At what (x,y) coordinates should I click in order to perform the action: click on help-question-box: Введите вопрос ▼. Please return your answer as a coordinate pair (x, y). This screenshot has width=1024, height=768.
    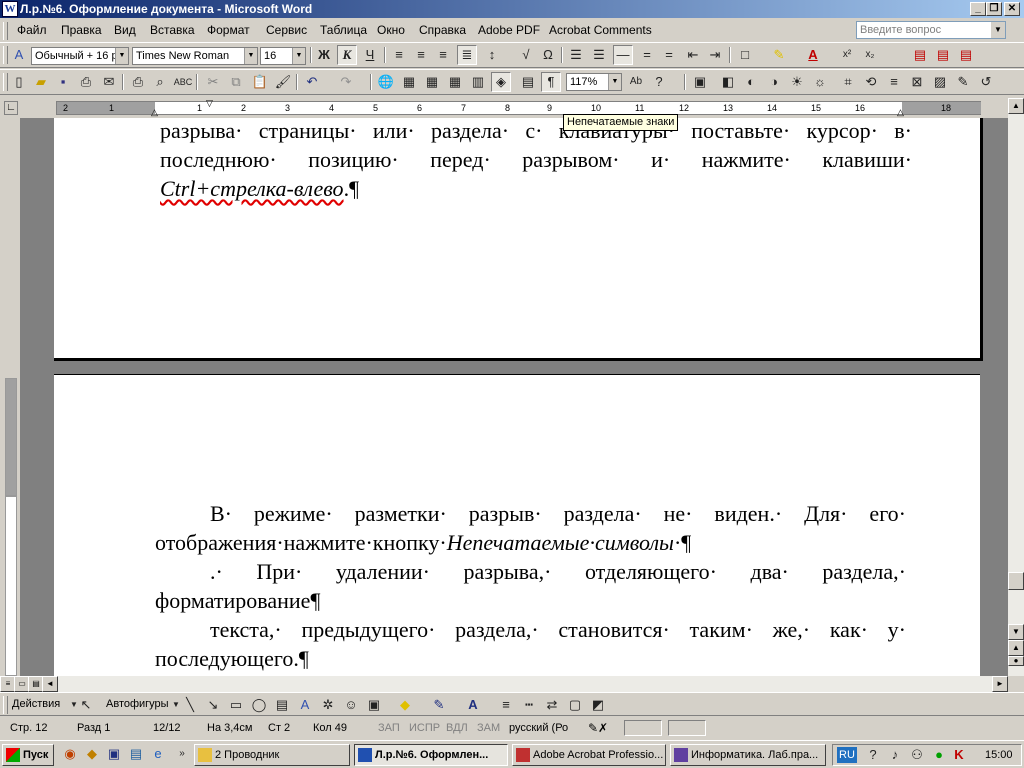
    Looking at the image, I should click on (931, 30).